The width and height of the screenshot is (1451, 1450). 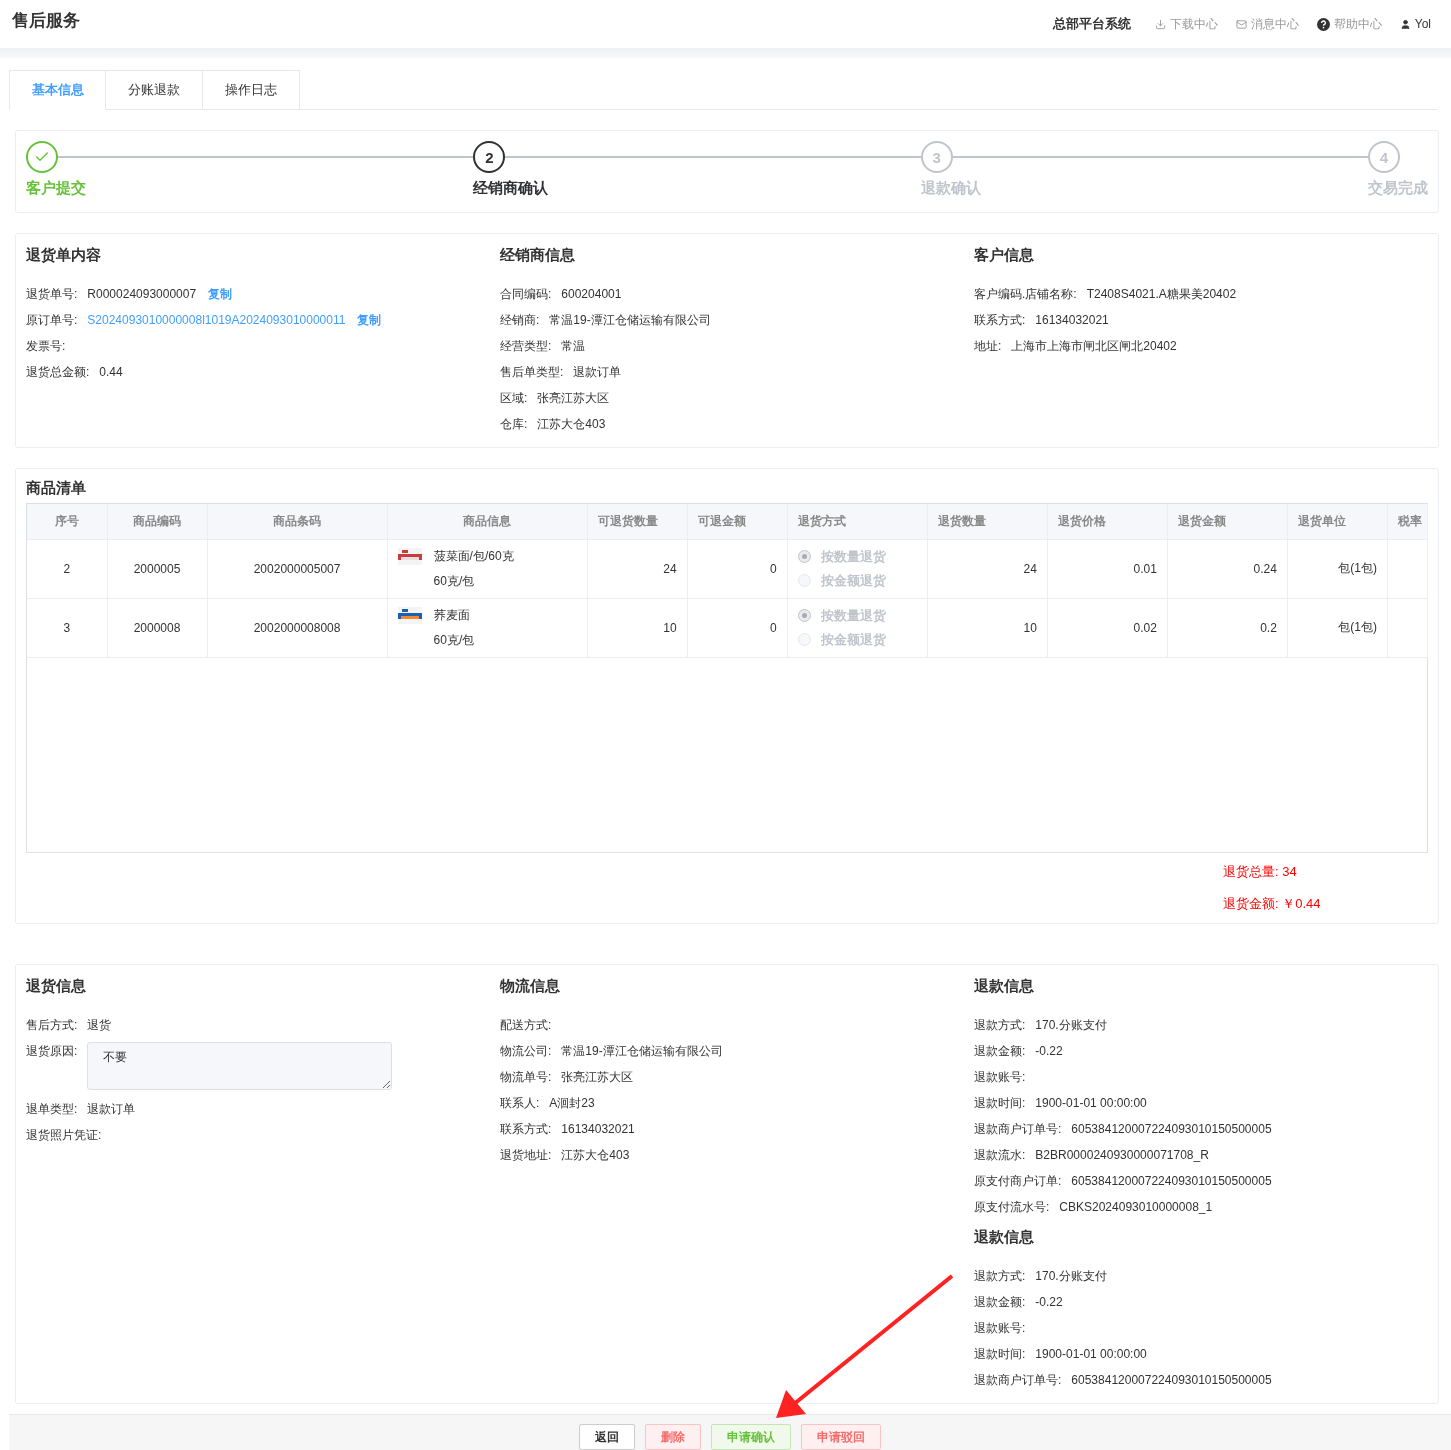 I want to click on field-label: 仓库:, so click(x=514, y=424).